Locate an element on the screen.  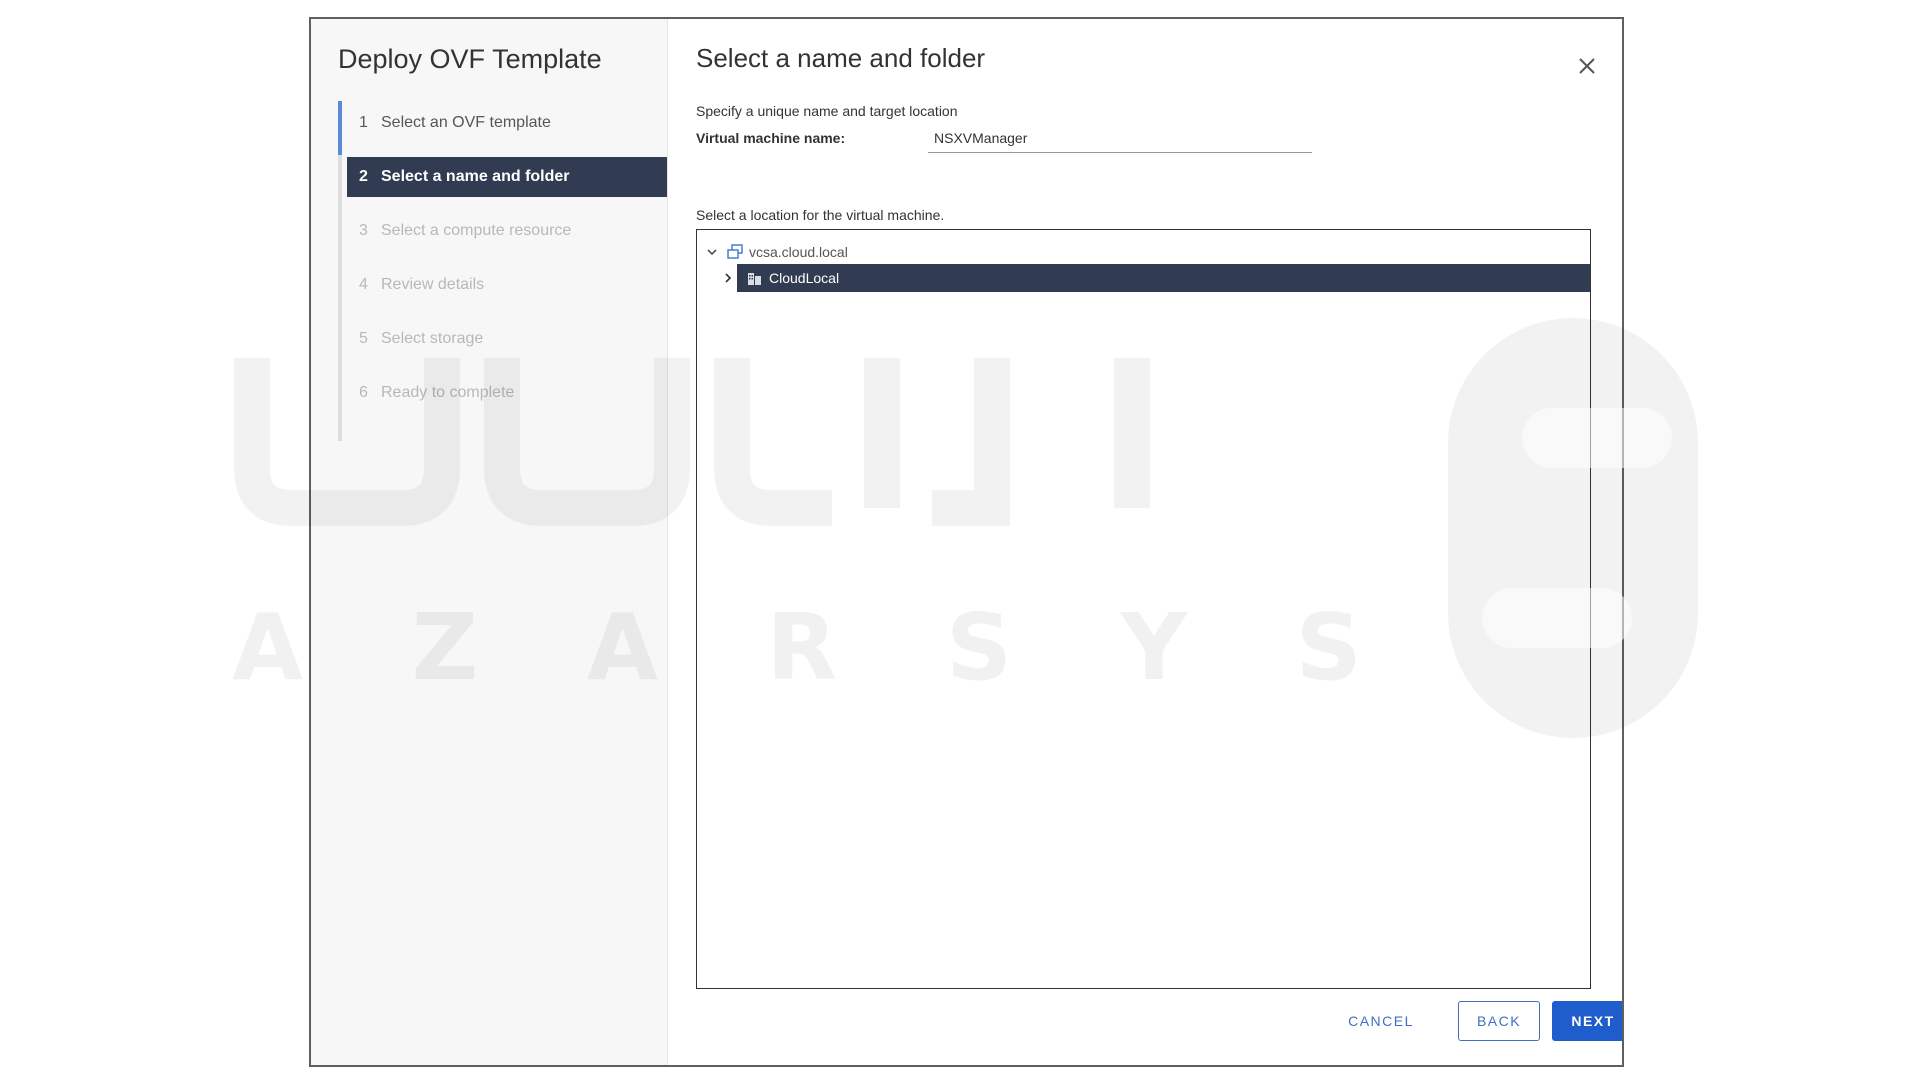
step-label: Select a name and folder is located at coordinates (475, 176).